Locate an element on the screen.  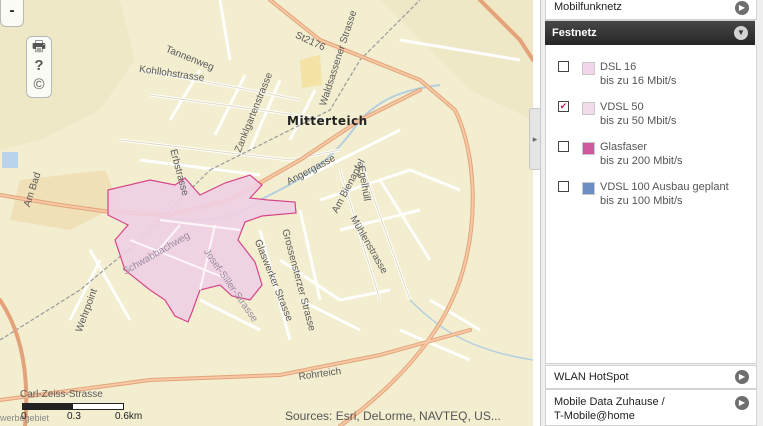
checkbox-glasfaser is located at coordinates (563, 146).